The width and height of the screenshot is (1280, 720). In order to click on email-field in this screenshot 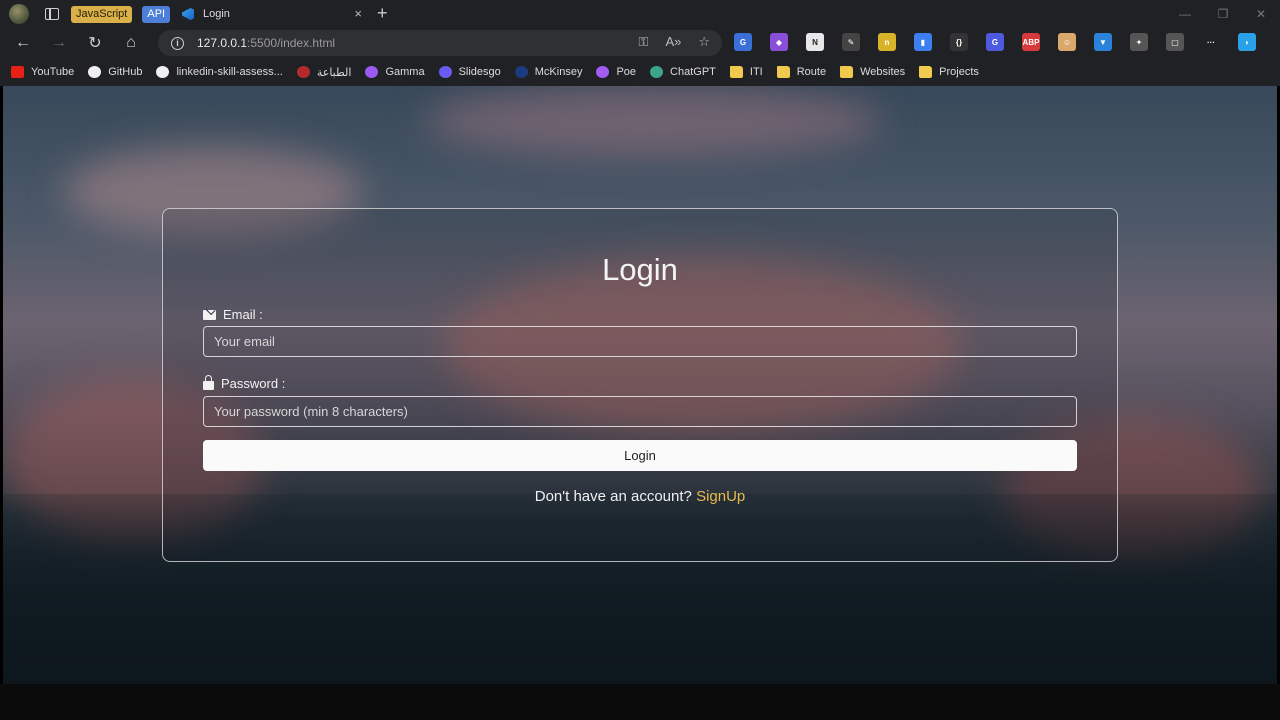, I will do `click(640, 341)`.